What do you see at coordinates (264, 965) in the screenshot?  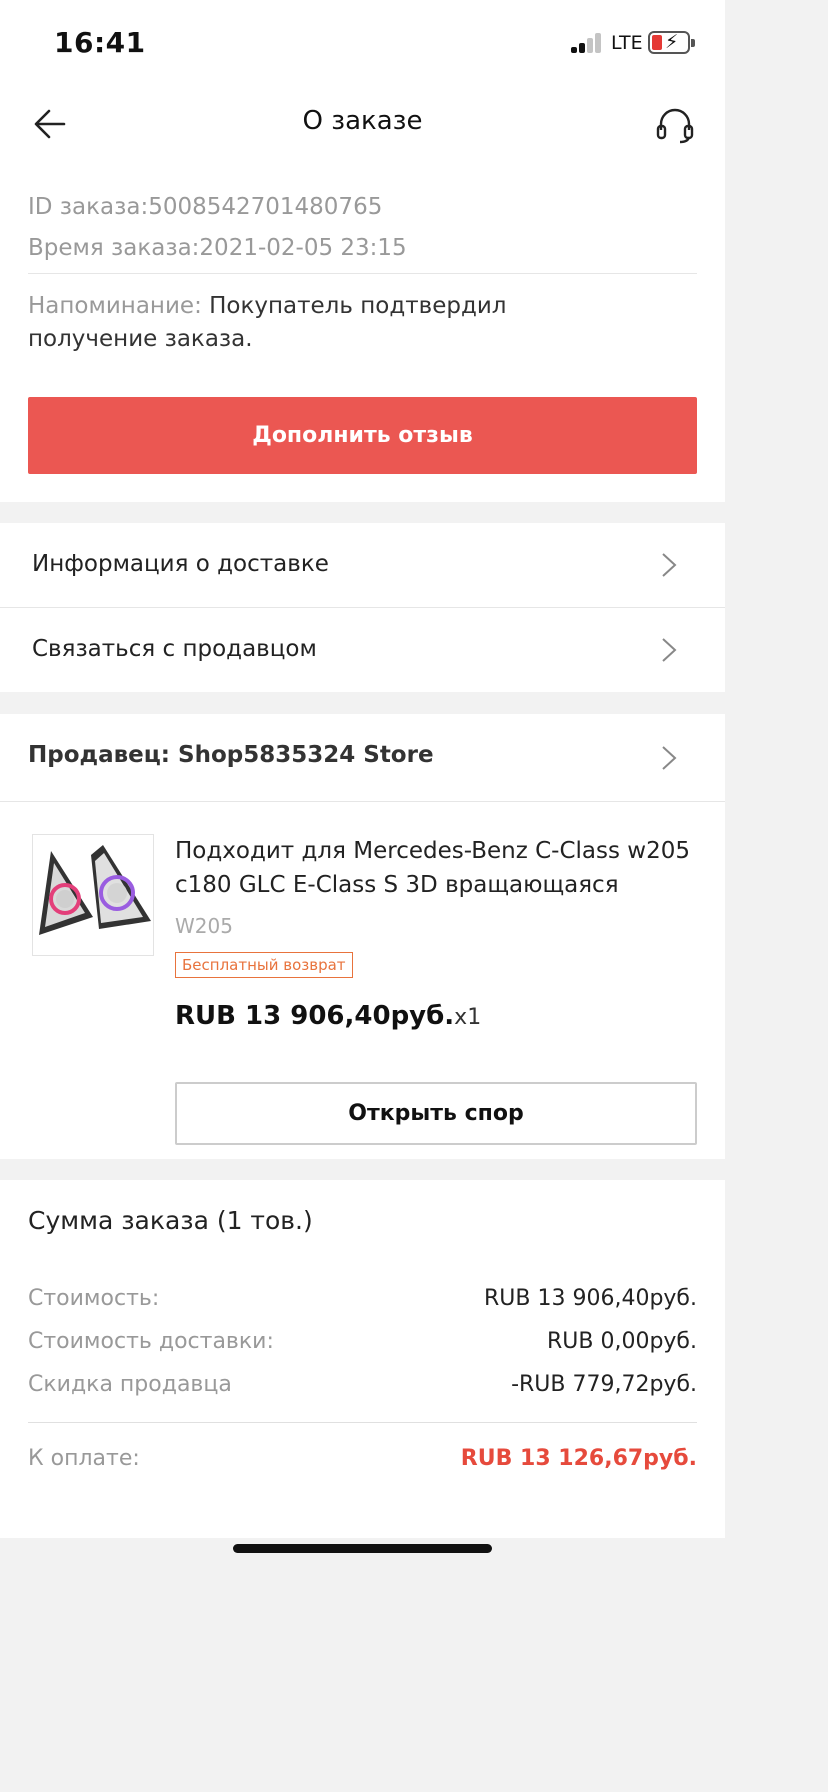 I see `free-return-badge: Бесплатный возврат` at bounding box center [264, 965].